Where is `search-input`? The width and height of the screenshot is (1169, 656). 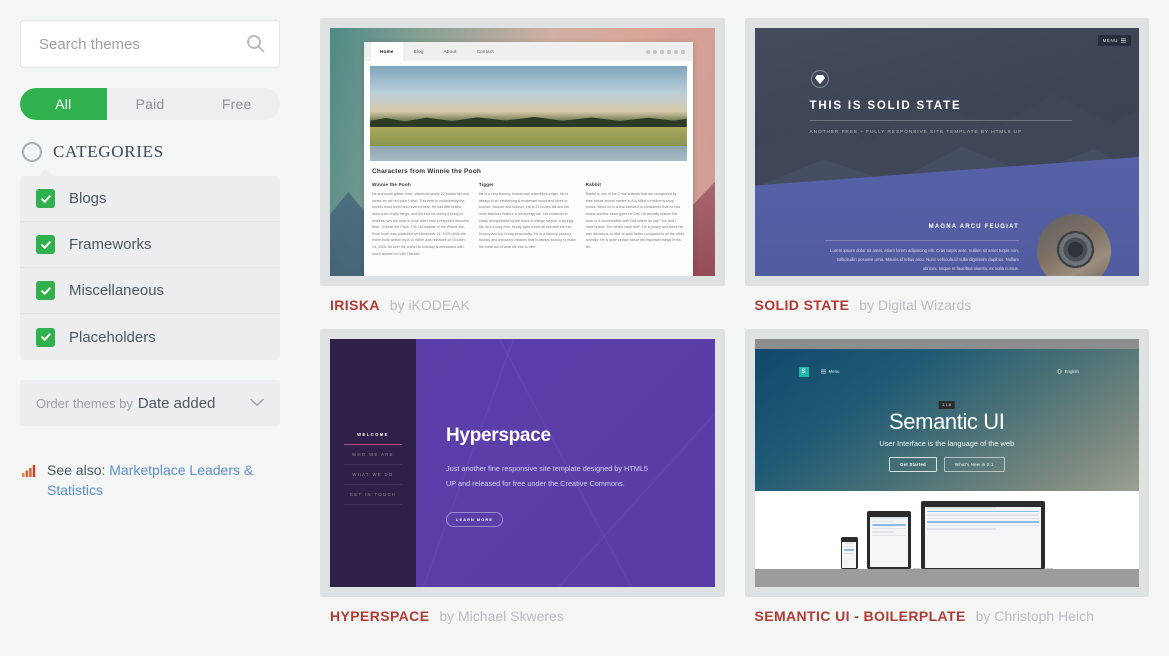
search-input is located at coordinates (136, 44).